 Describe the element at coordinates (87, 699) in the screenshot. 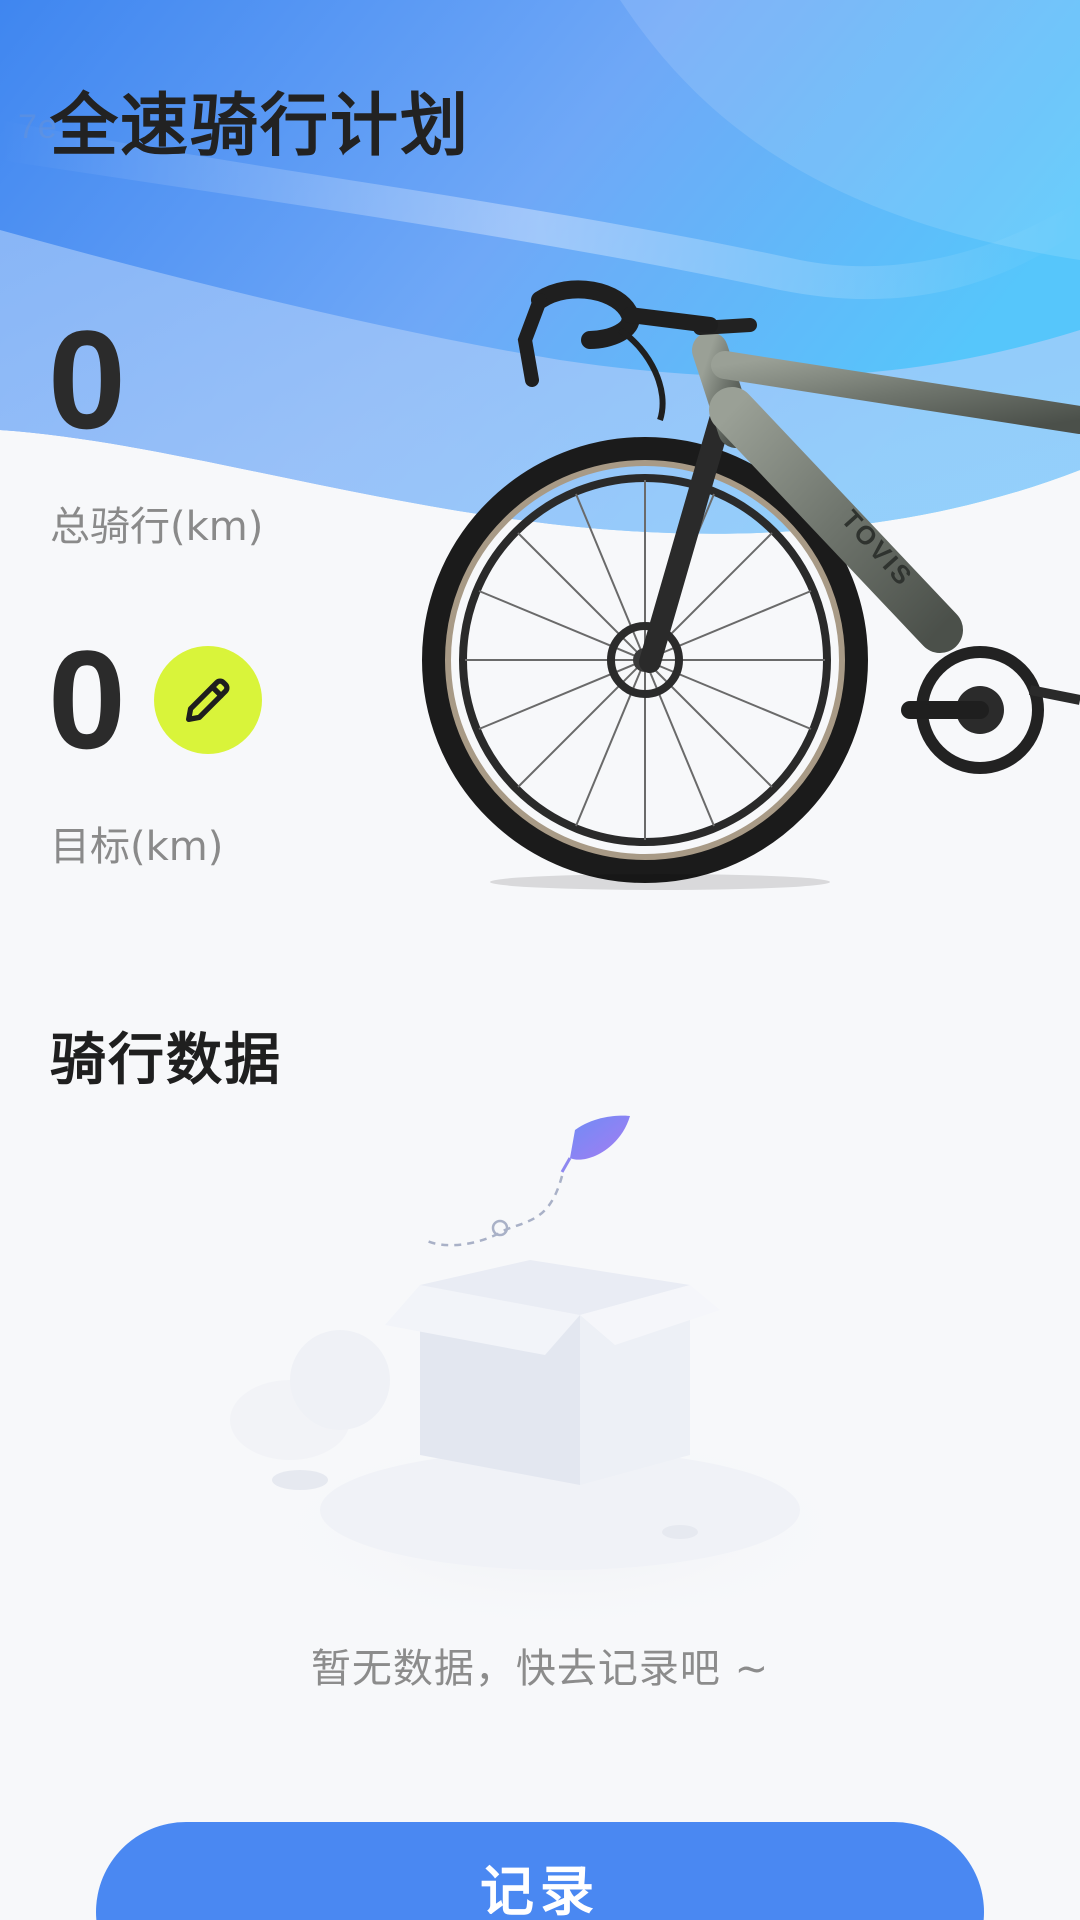

I see `goal-distance-value: 0` at that location.